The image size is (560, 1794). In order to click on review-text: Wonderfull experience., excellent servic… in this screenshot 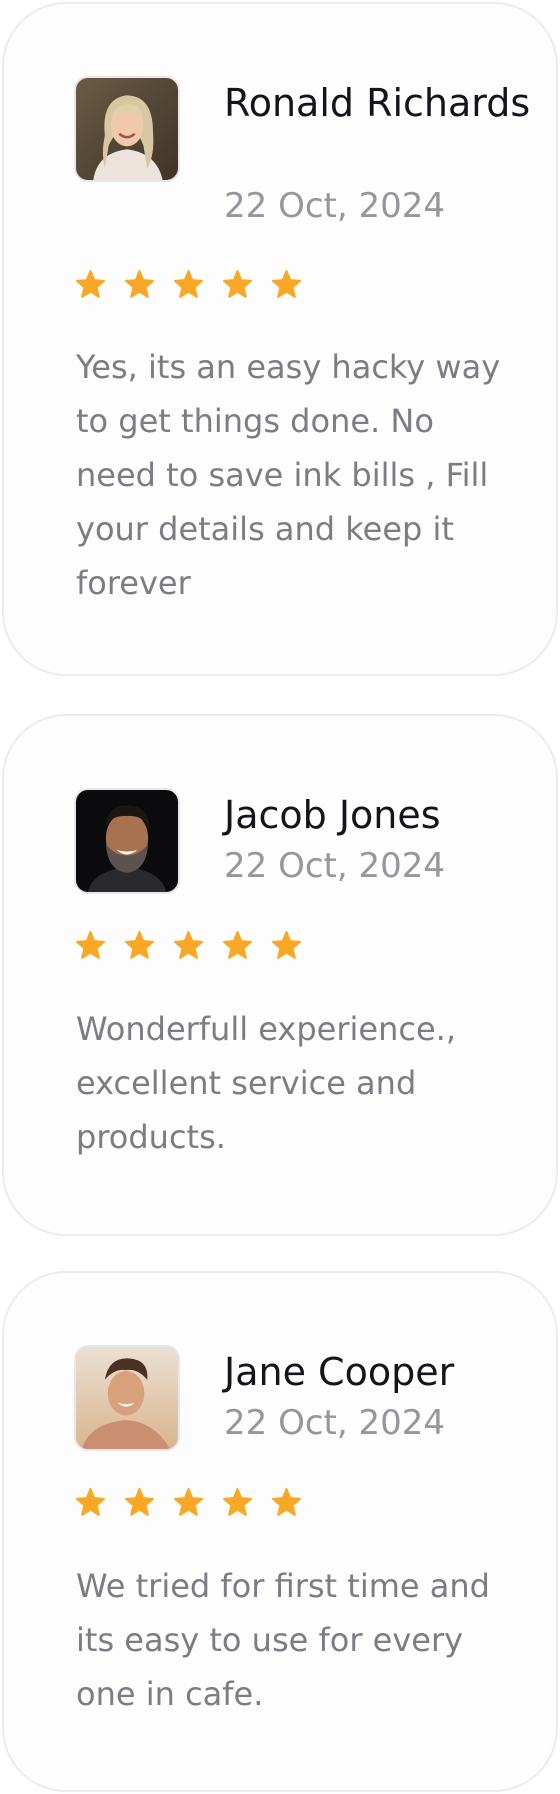, I will do `click(266, 1083)`.